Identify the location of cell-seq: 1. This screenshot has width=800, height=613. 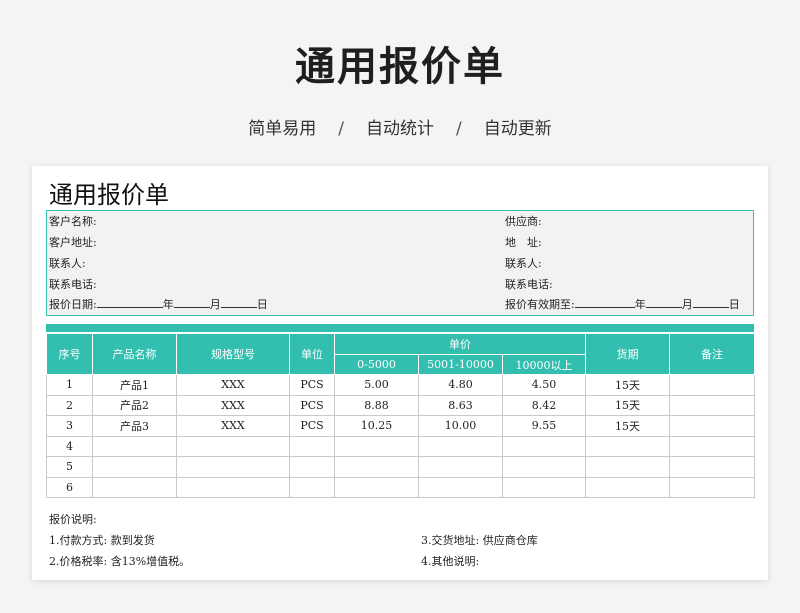
(69, 385).